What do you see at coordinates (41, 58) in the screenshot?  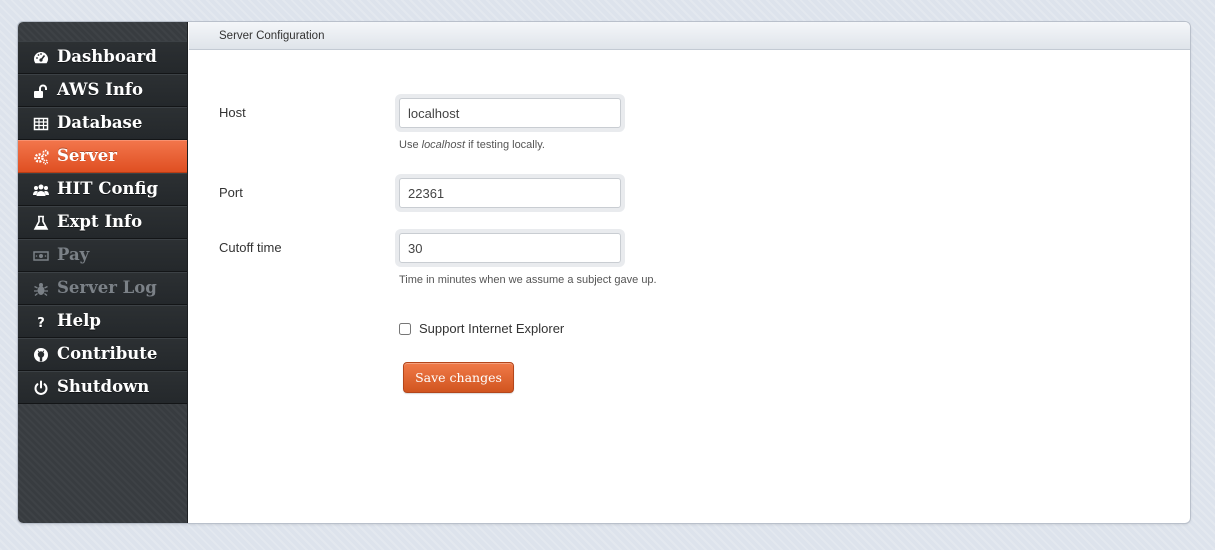 I see `dashboard-icon` at bounding box center [41, 58].